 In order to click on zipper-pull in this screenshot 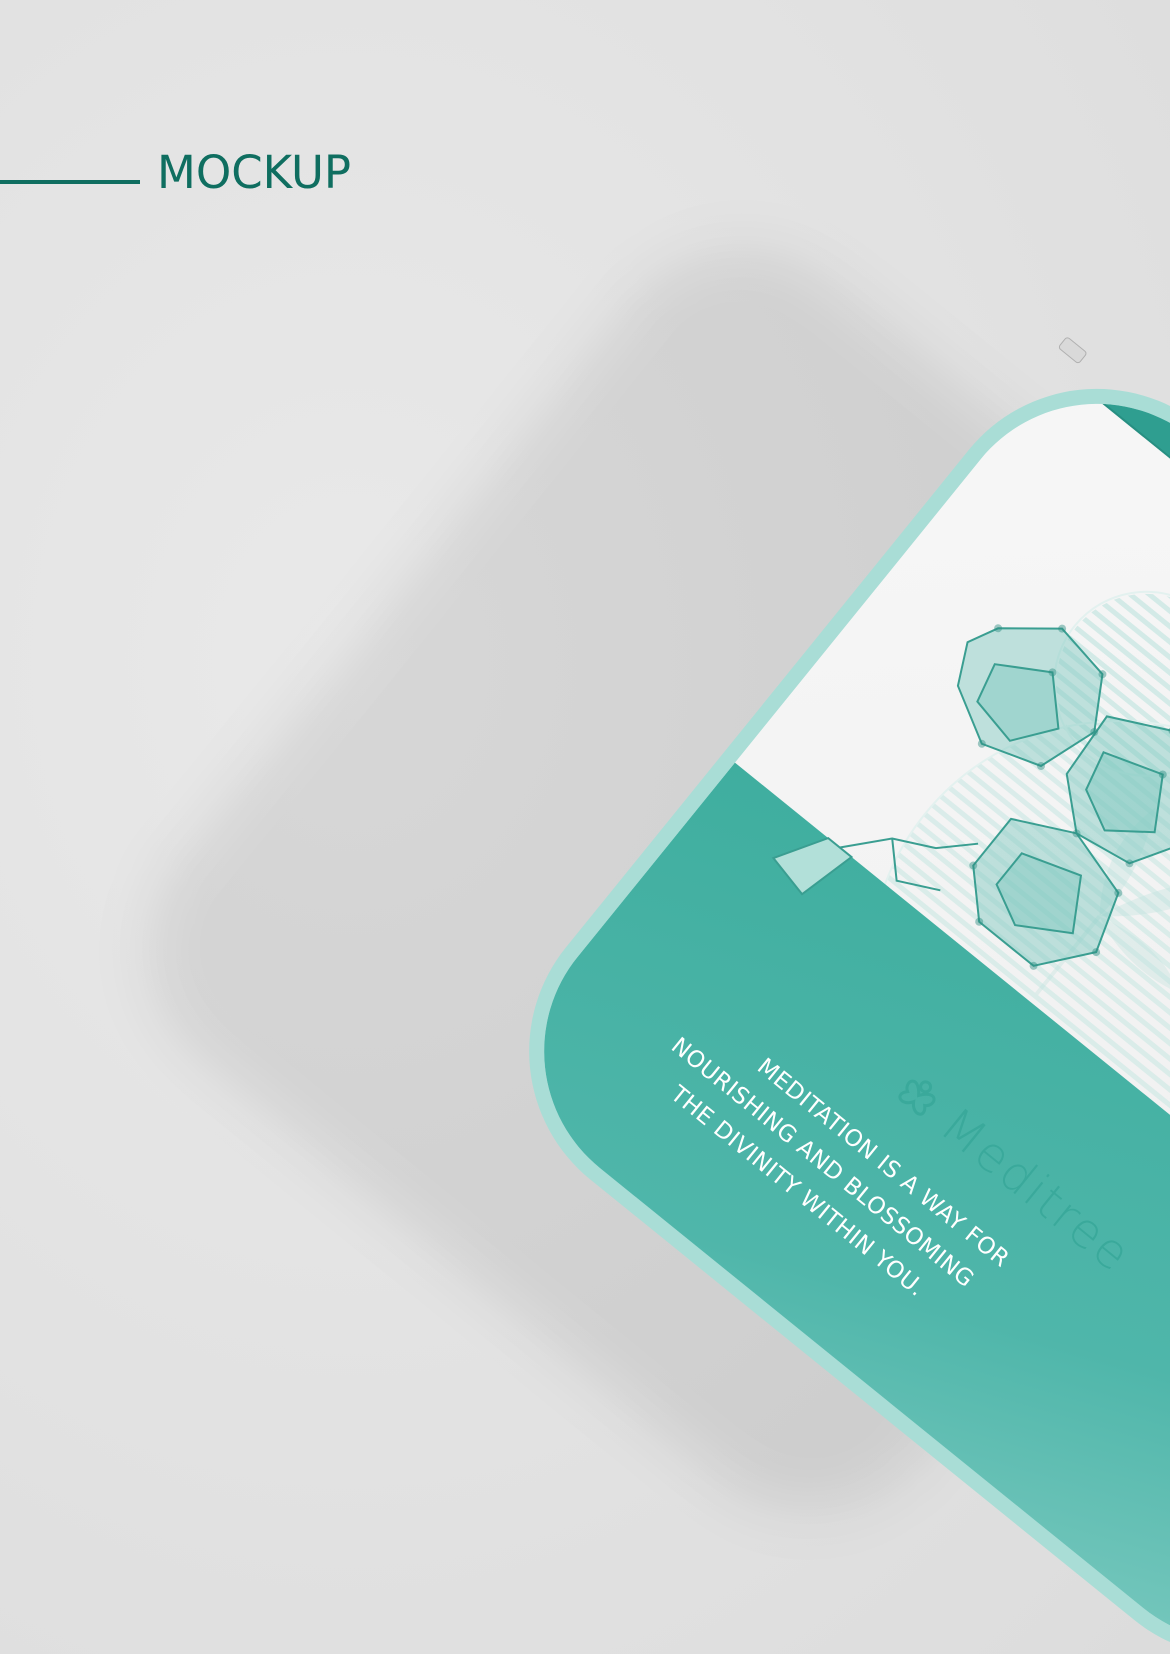, I will do `click(1072, 350)`.